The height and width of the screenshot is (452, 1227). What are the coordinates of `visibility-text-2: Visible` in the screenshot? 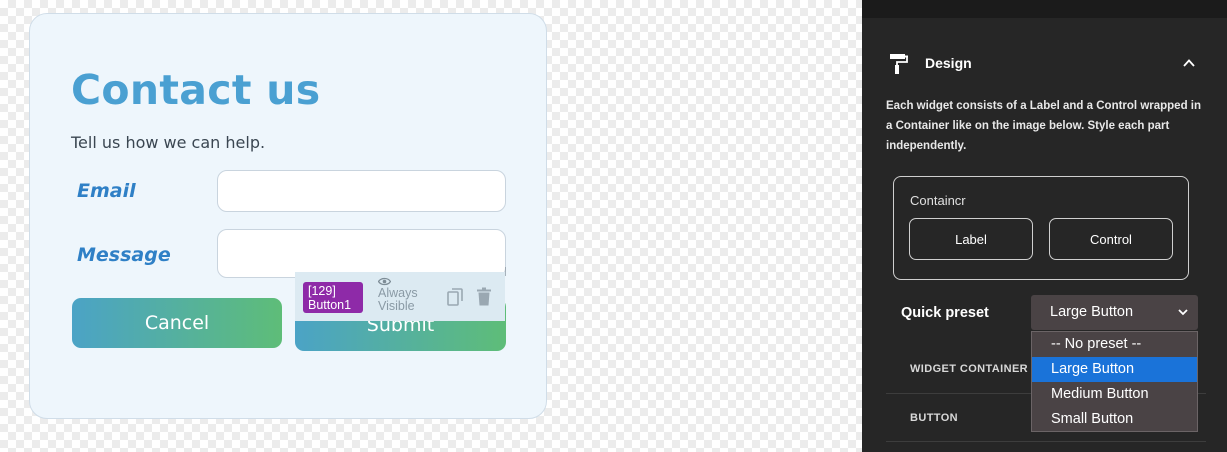 It's located at (396, 306).